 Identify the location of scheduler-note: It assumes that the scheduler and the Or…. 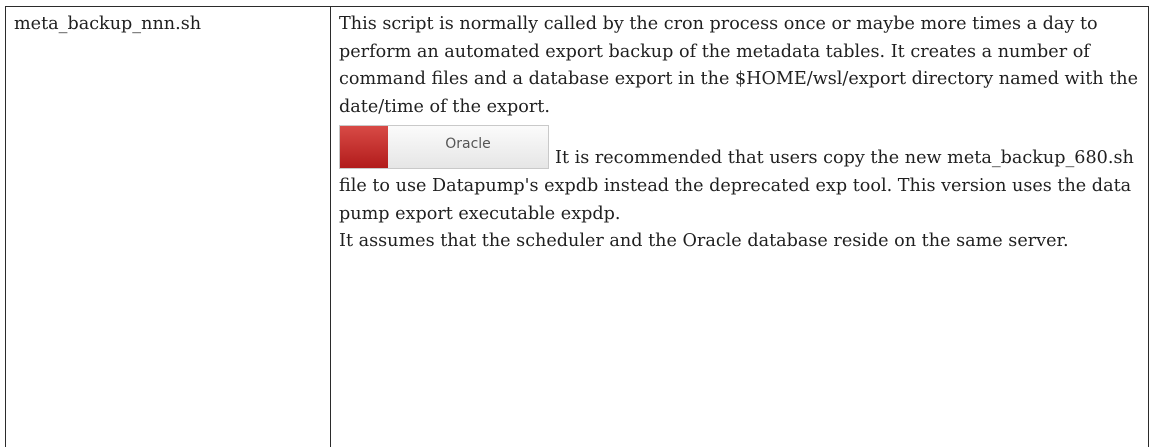
(704, 241).